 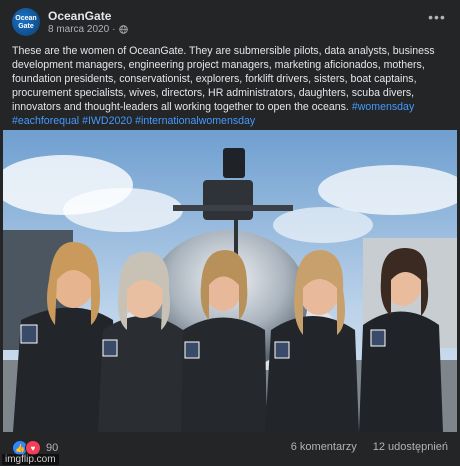 I want to click on globe-icon, so click(x=123, y=29).